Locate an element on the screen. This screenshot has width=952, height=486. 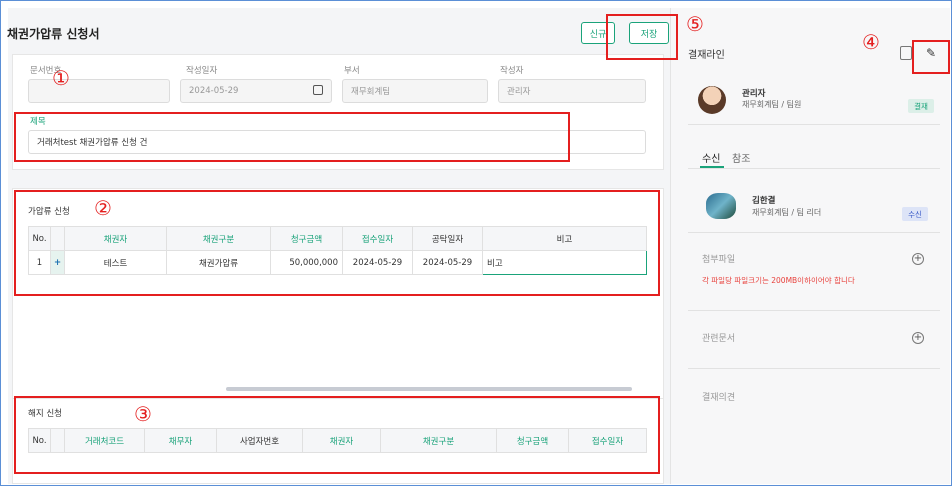
page-title: 채권가압류 신청서 is located at coordinates (53, 34).